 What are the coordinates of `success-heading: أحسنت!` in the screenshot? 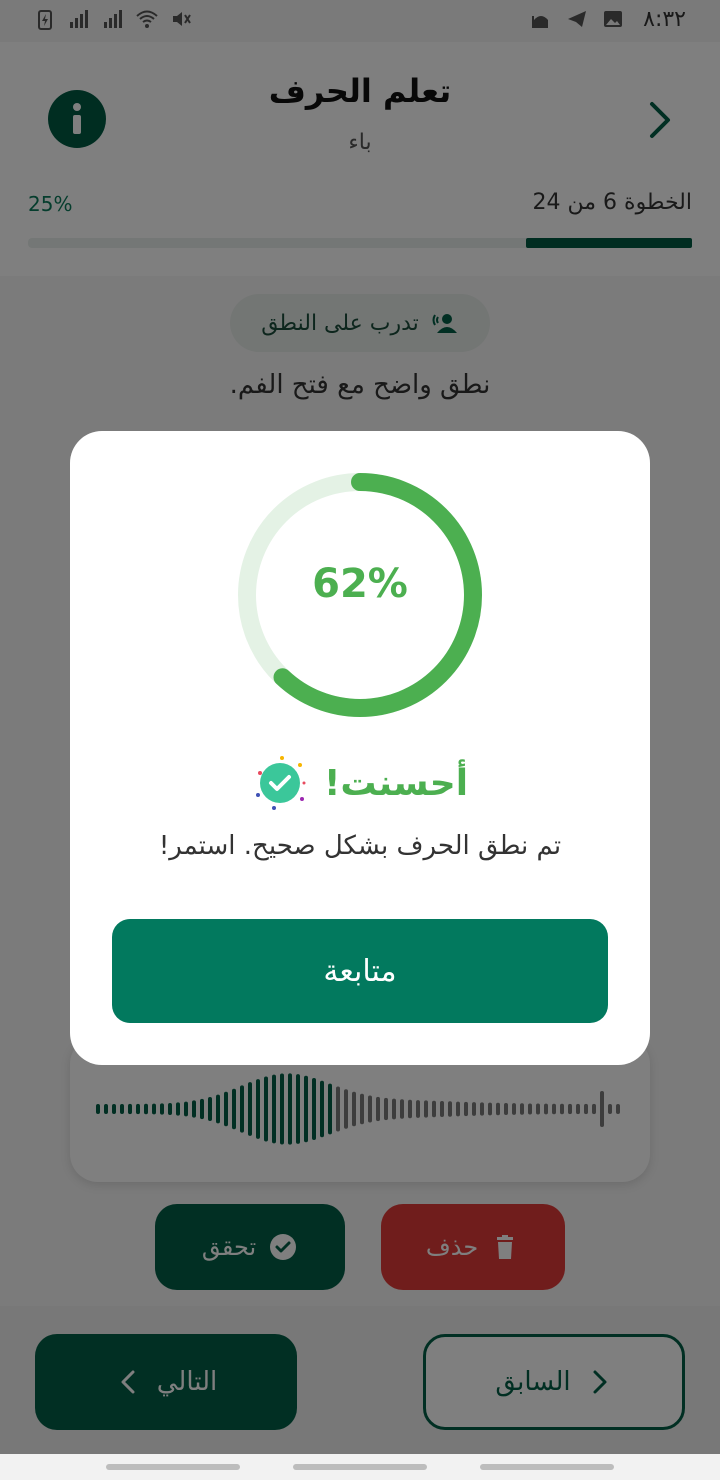 It's located at (360, 783).